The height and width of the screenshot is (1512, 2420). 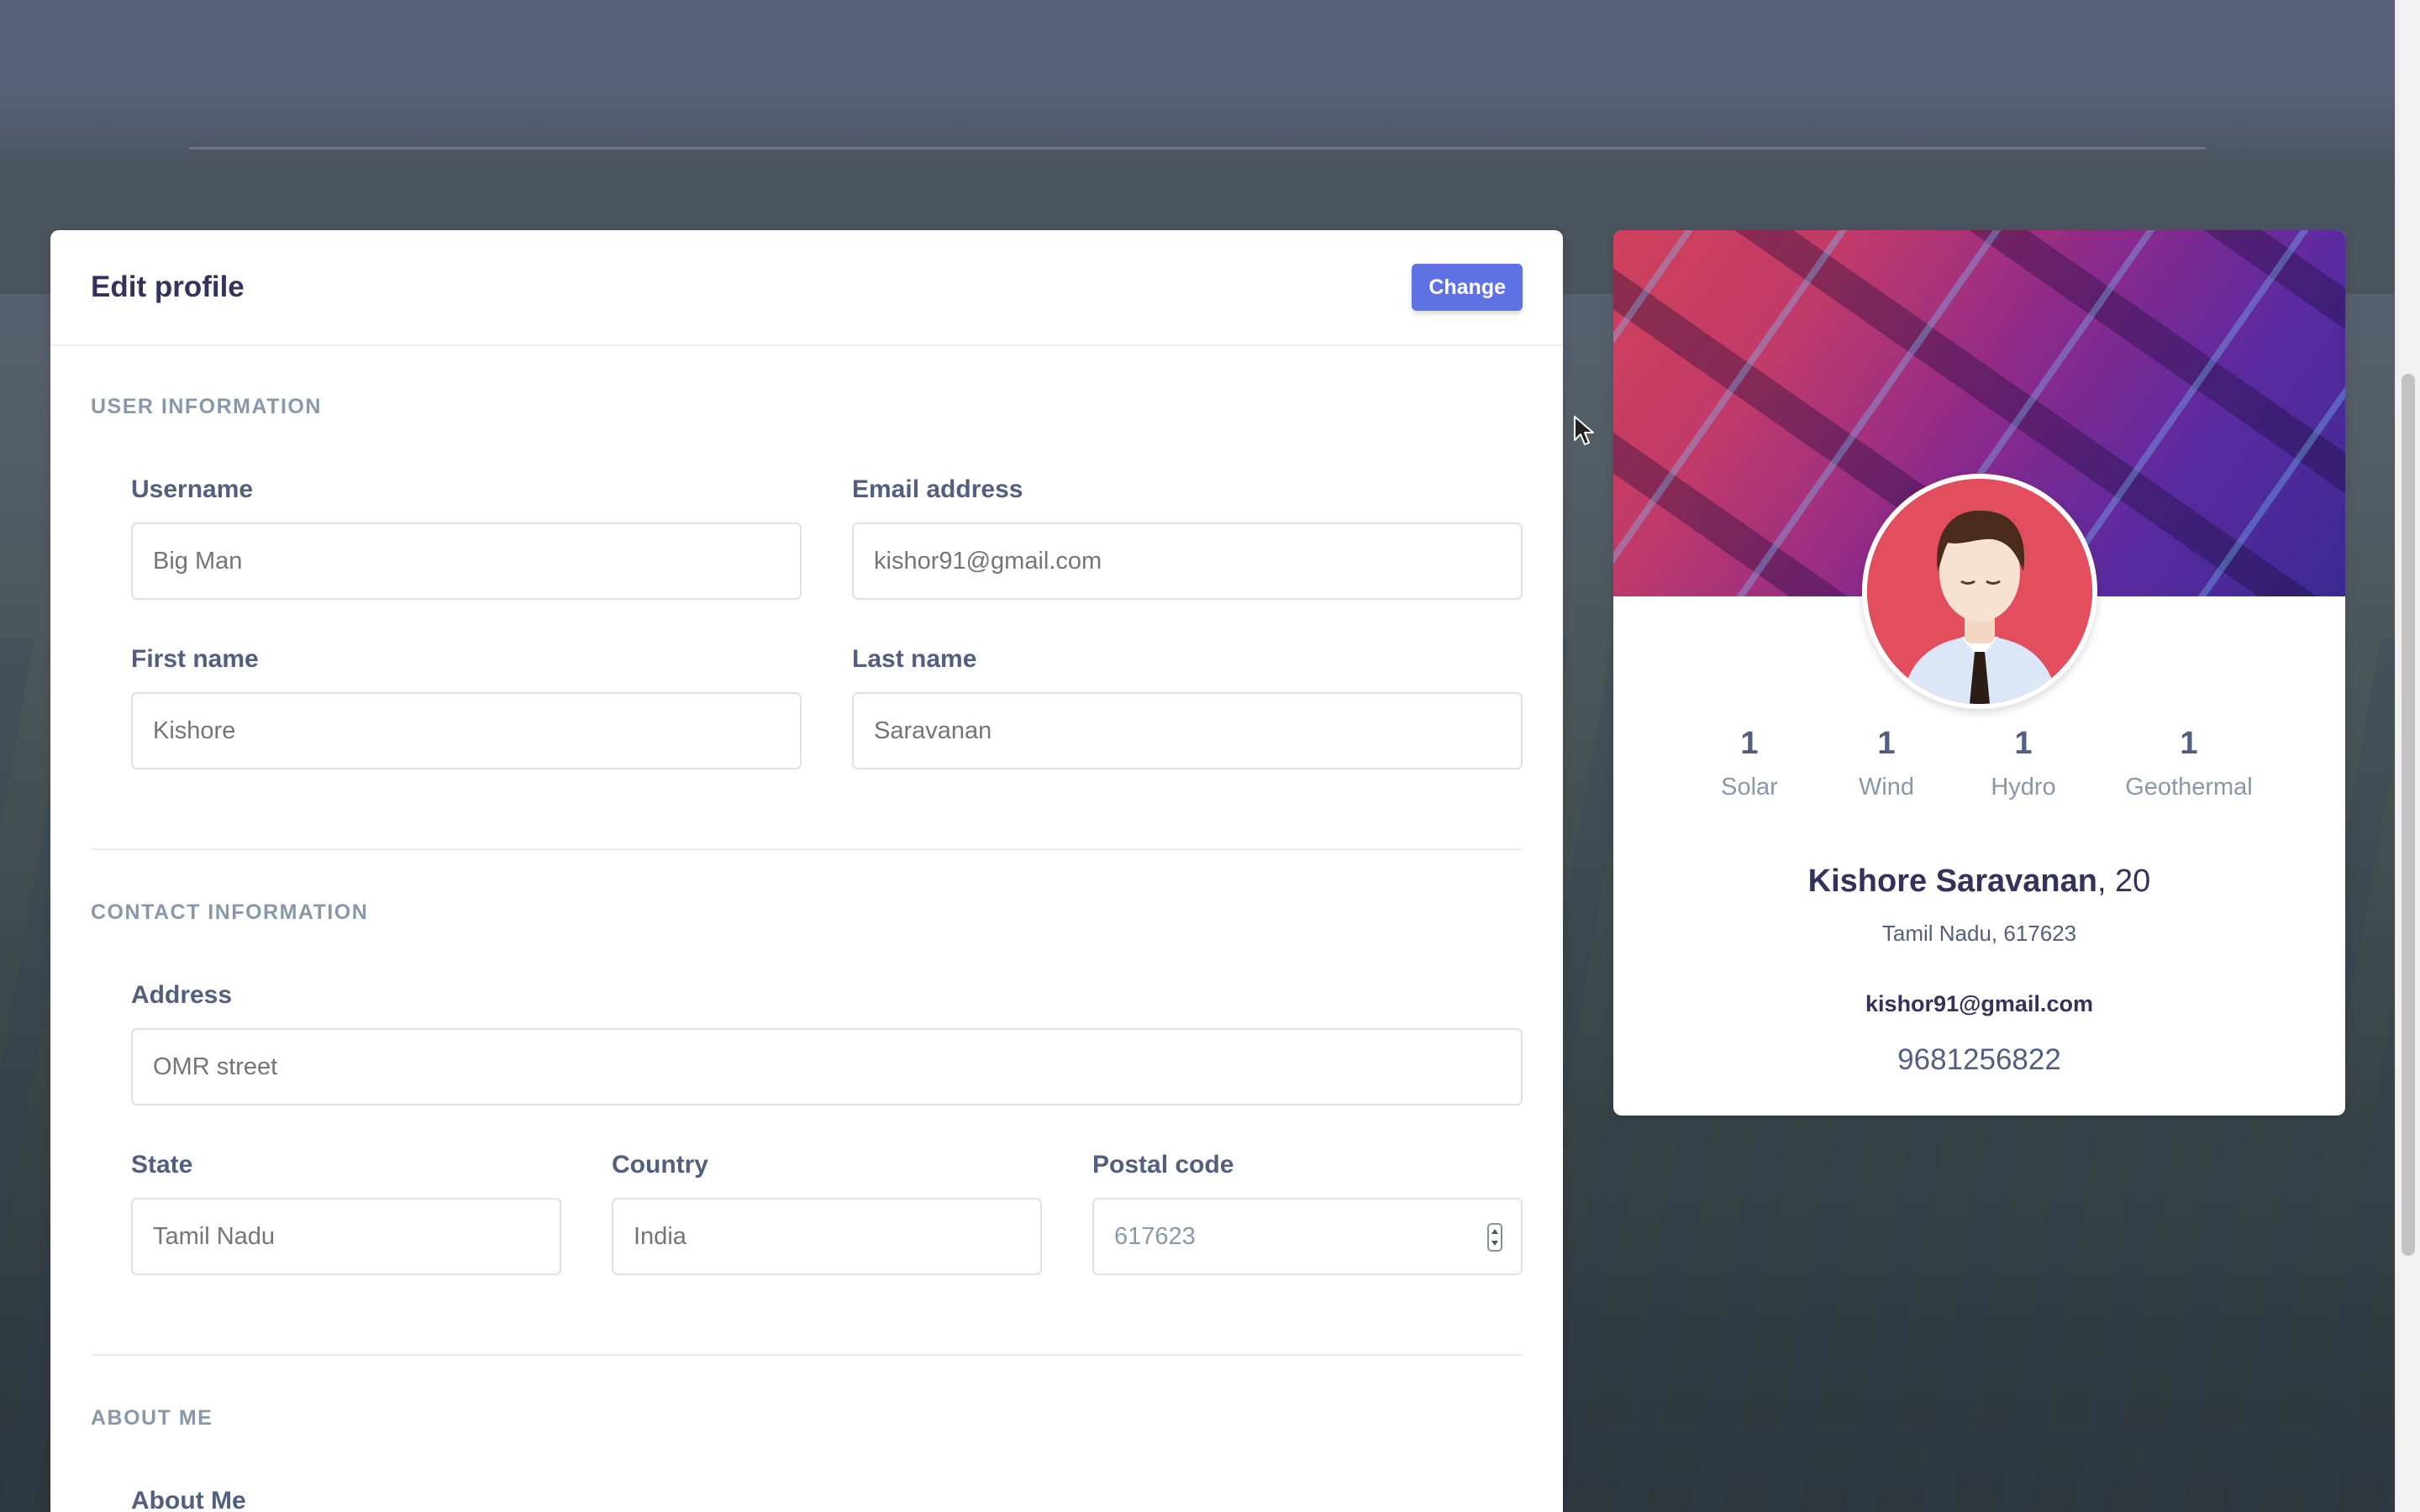 I want to click on avatar, so click(x=1980, y=591).